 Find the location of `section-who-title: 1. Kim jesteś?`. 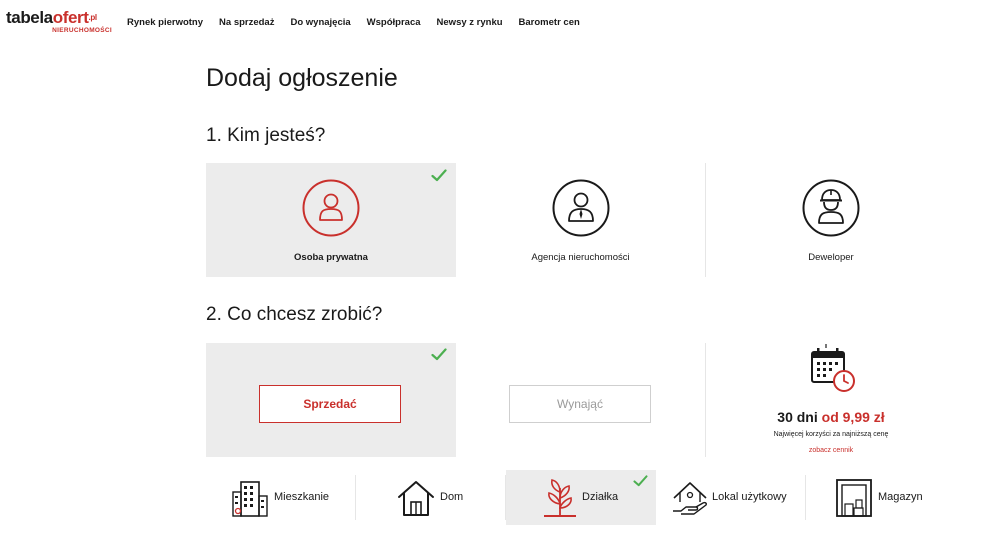

section-who-title: 1. Kim jesteś? is located at coordinates (266, 135).